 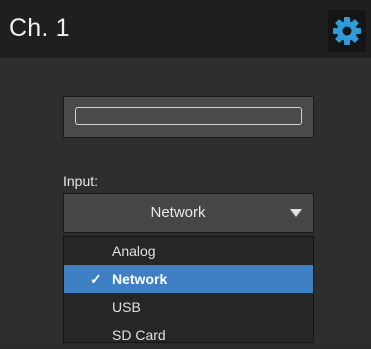 I want to click on menu-item-usb: USB, so click(x=188, y=307).